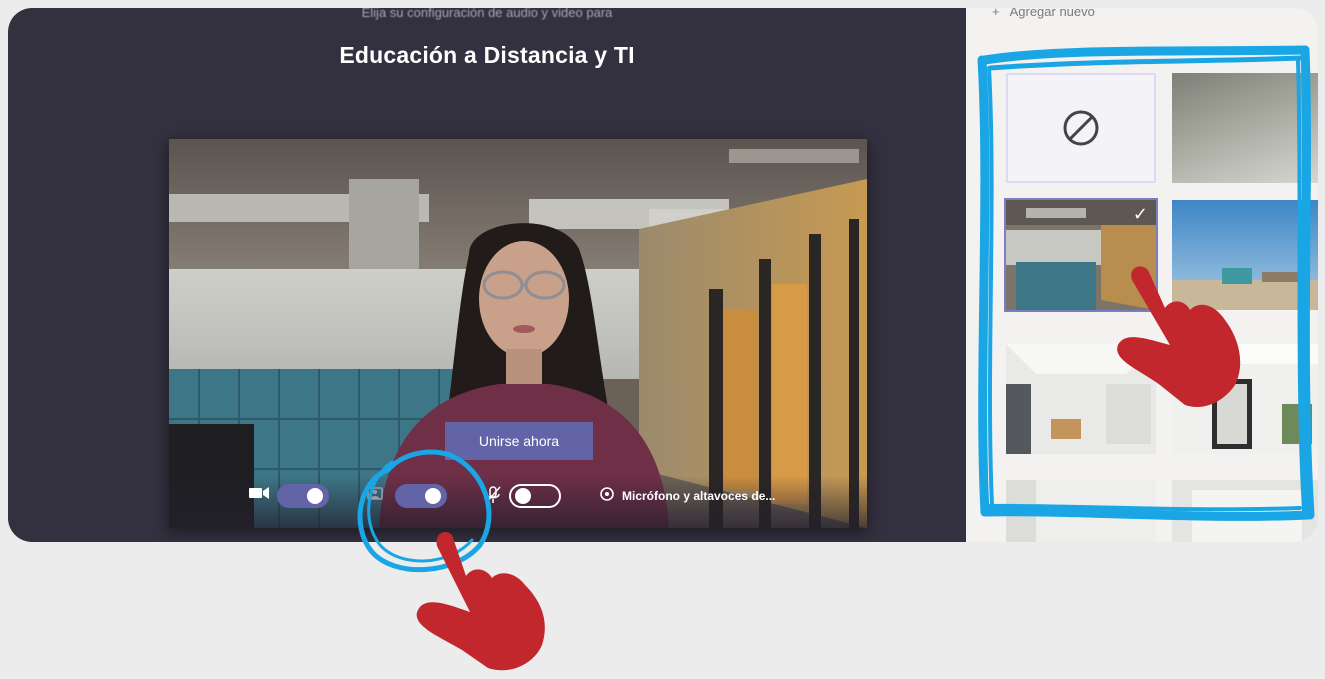  I want to click on camera-toggle, so click(303, 496).